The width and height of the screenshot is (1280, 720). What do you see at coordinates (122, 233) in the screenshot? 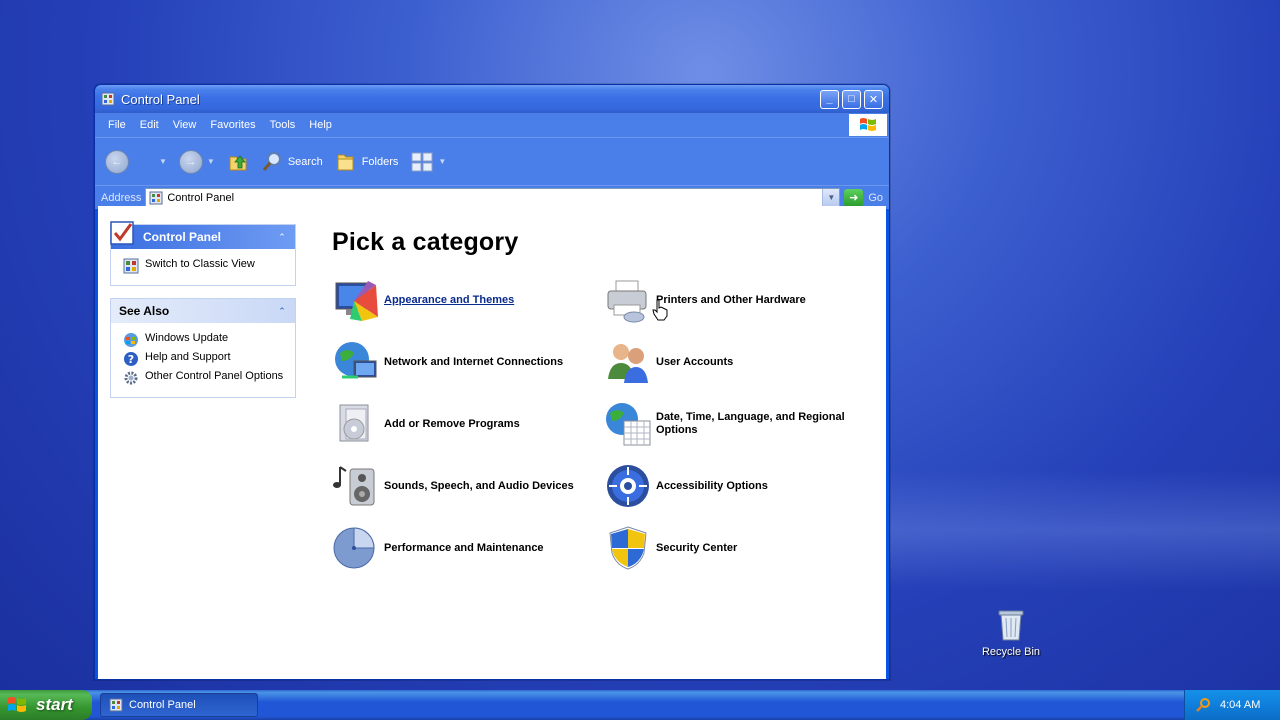
I see `control-panel-check-icon` at bounding box center [122, 233].